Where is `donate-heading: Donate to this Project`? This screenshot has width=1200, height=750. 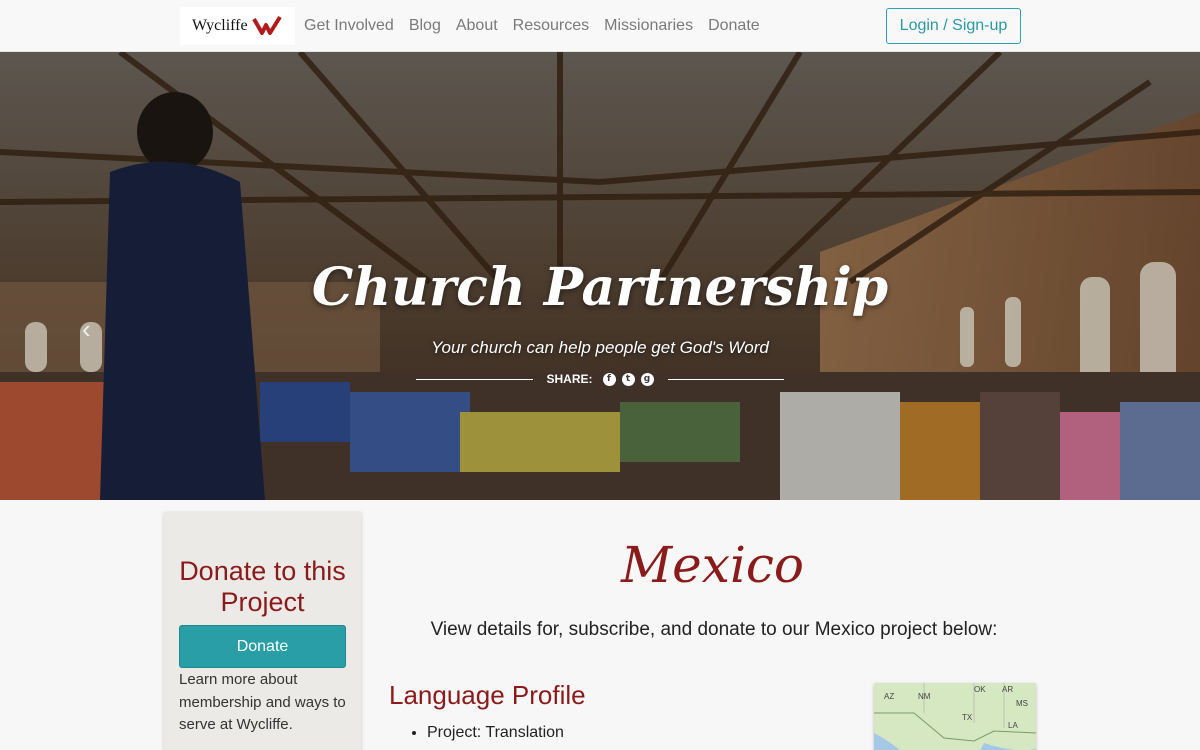
donate-heading: Donate to this Project is located at coordinates (262, 586).